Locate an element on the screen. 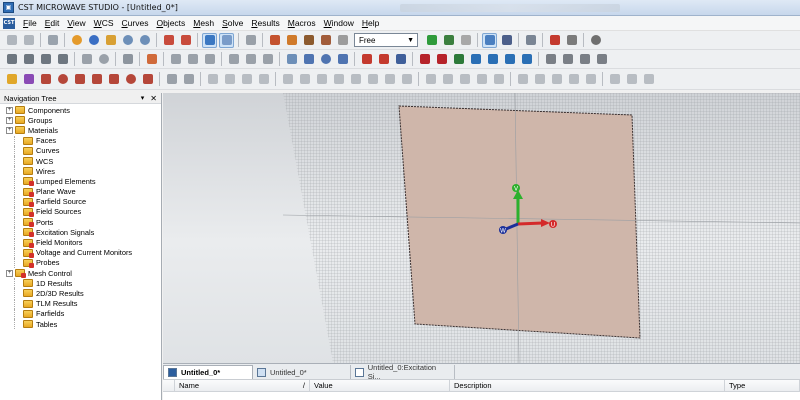  trim-icon is located at coordinates (212, 79).